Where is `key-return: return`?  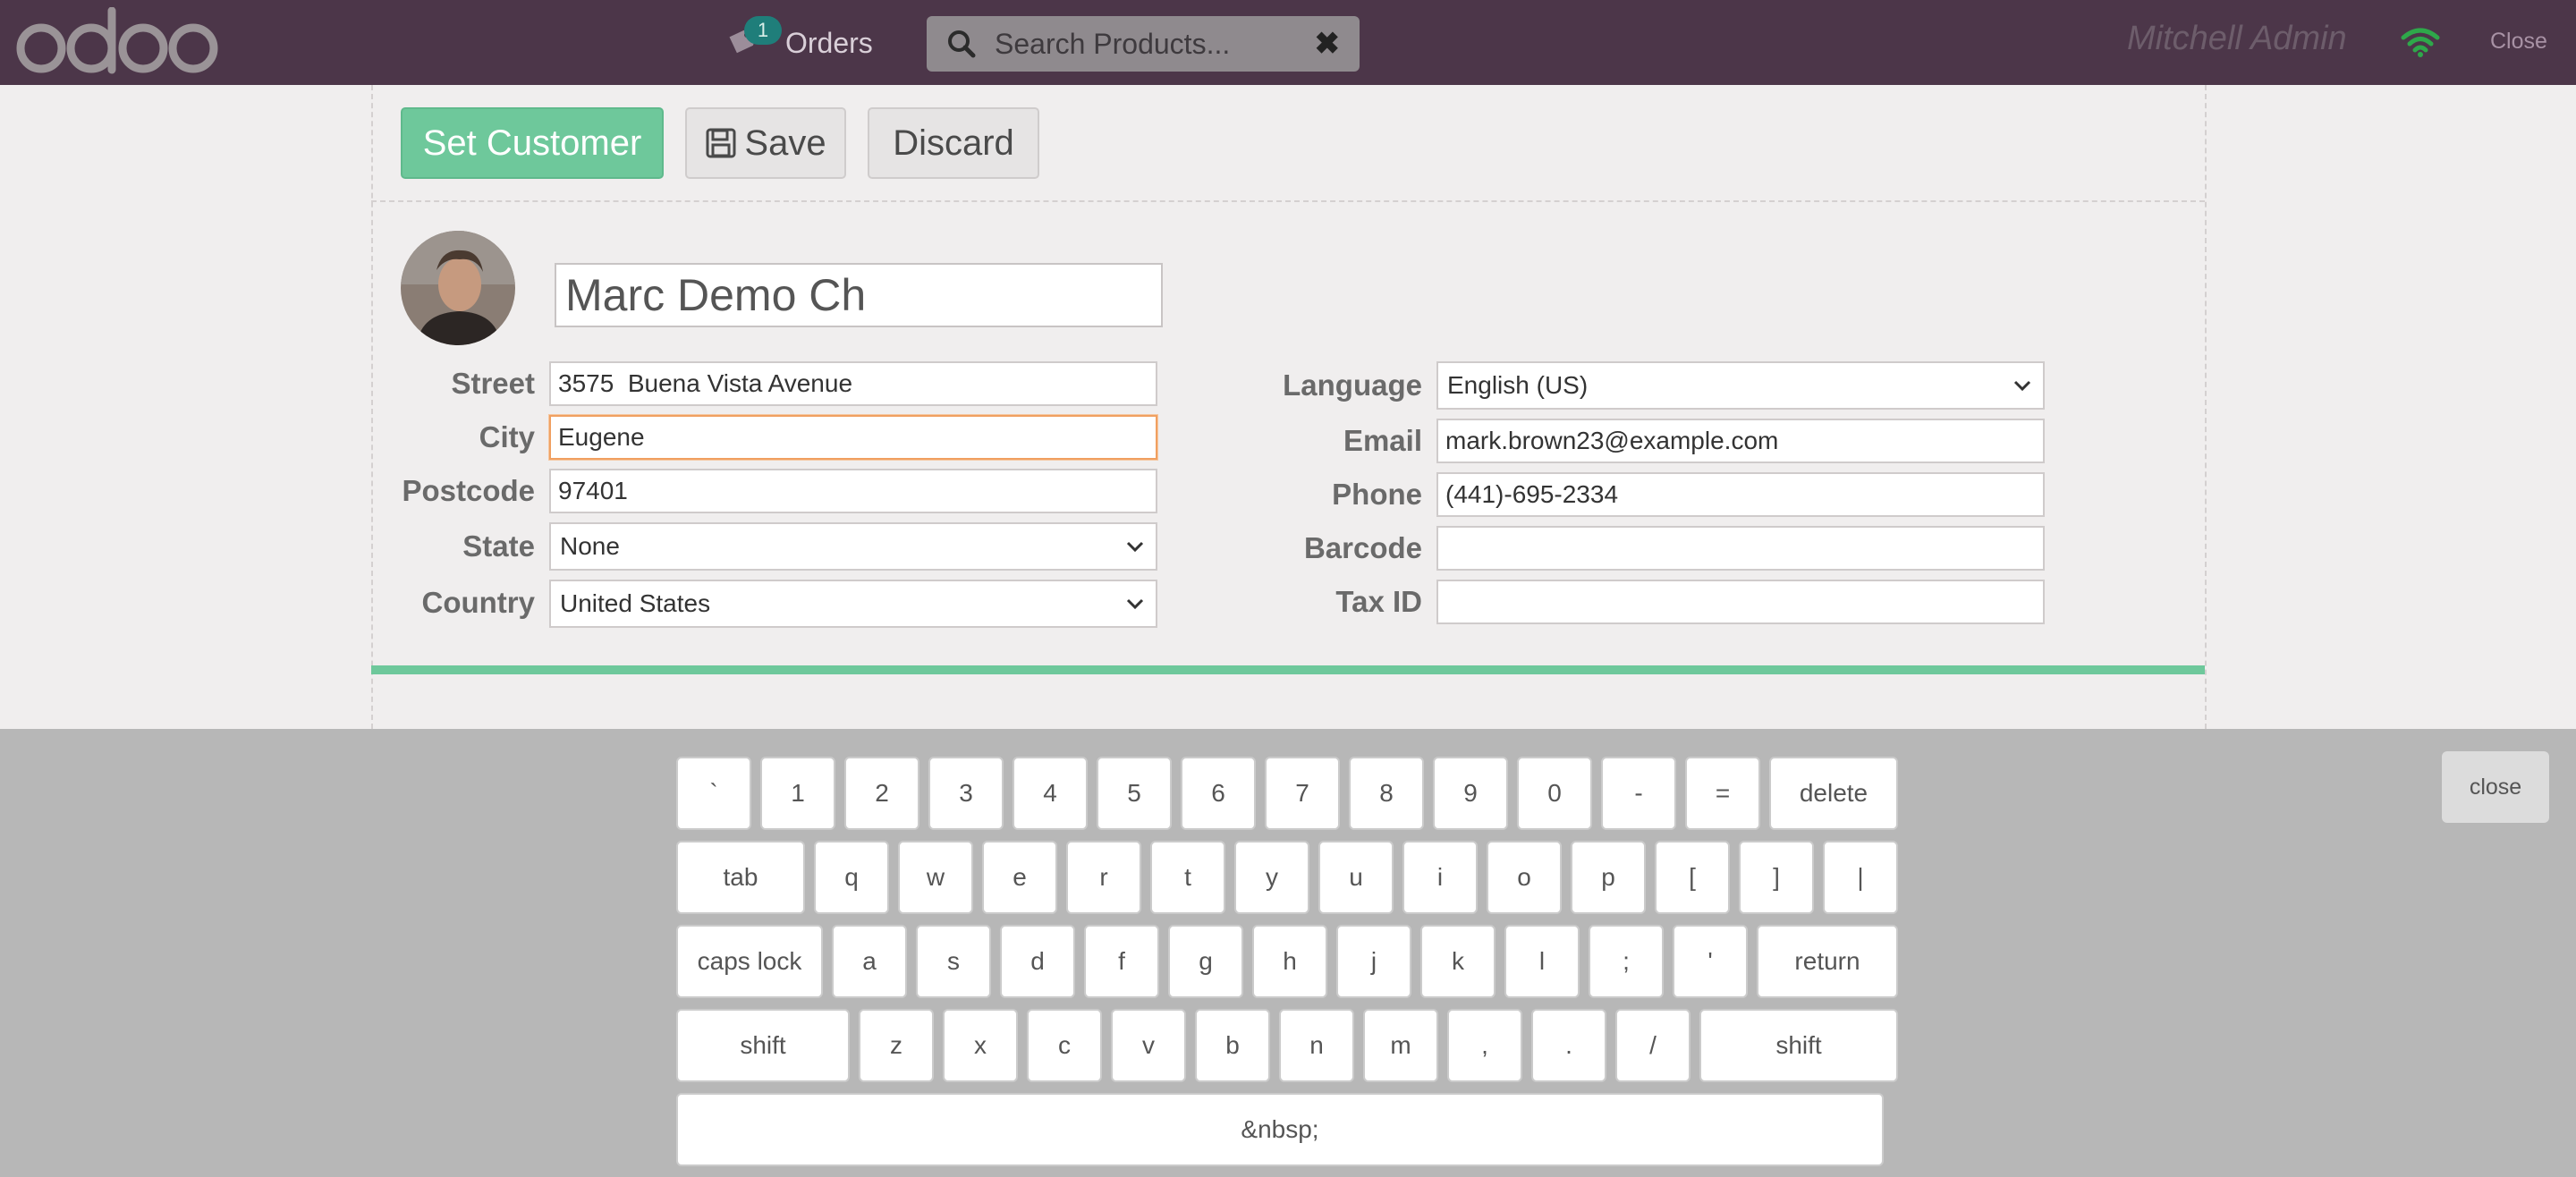
key-return: return is located at coordinates (1827, 961).